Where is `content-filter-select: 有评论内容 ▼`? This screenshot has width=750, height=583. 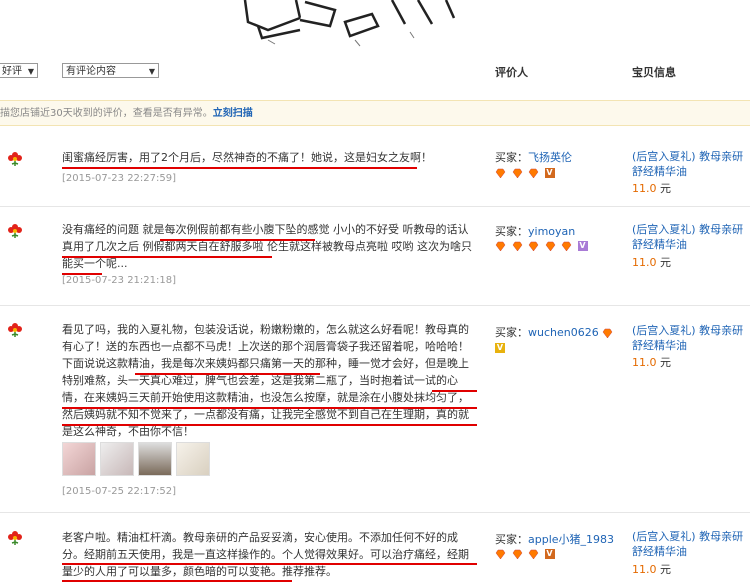 content-filter-select: 有评论内容 ▼ is located at coordinates (110, 70).